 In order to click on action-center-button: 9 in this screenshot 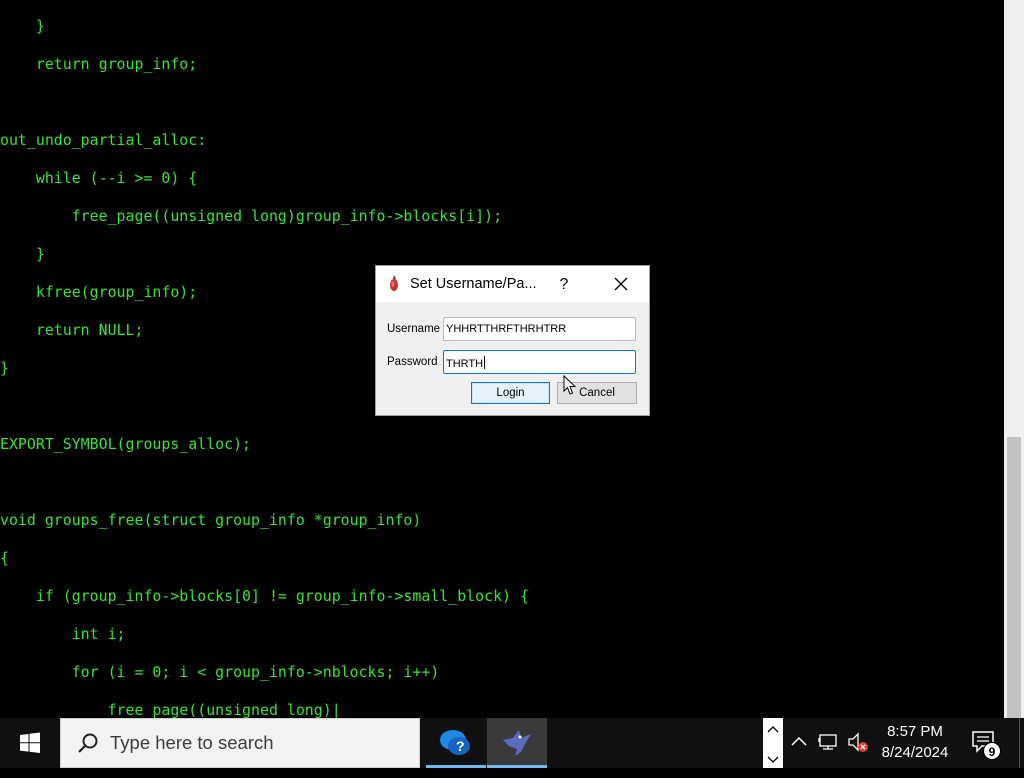, I will do `click(985, 744)`.